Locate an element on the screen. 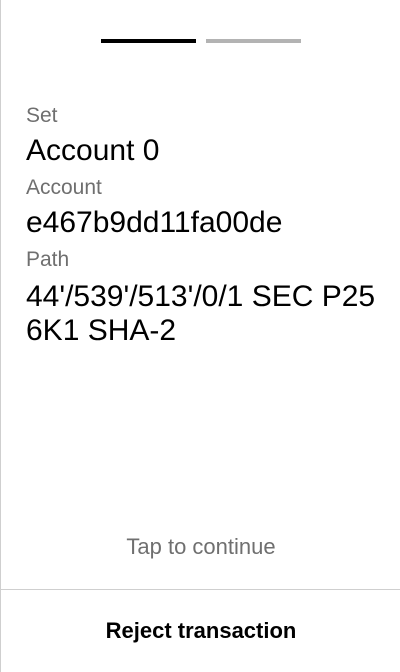 The image size is (400, 672). account-label: Account is located at coordinates (64, 187).